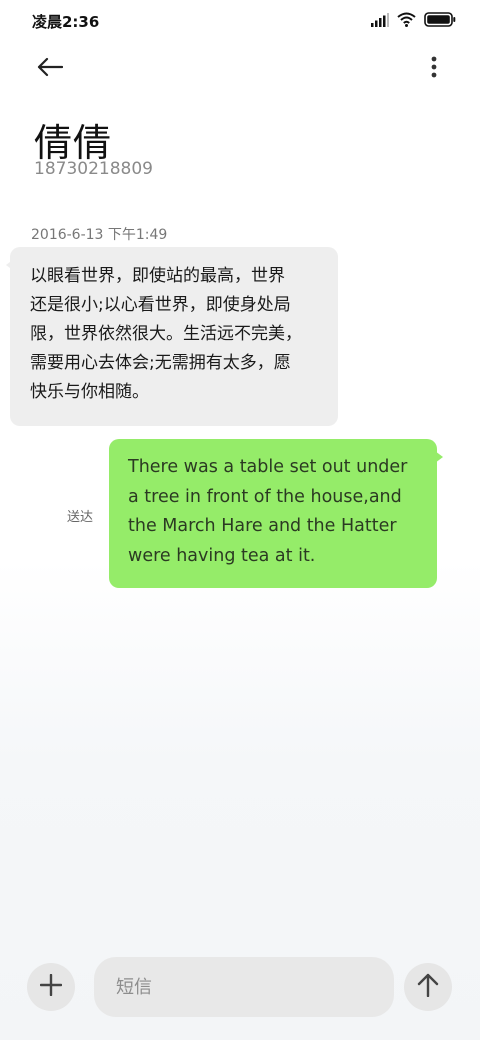  What do you see at coordinates (93, 169) in the screenshot?
I see `contact-number: 18730218809` at bounding box center [93, 169].